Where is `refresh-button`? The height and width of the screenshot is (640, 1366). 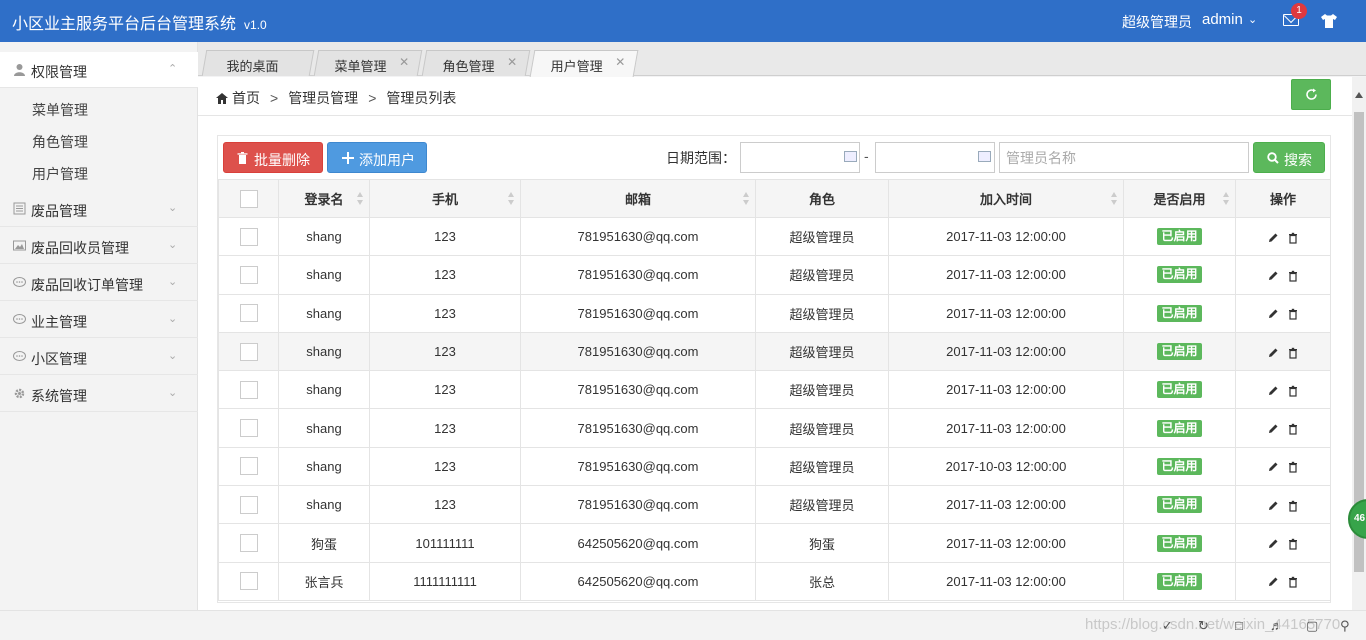
refresh-button is located at coordinates (1311, 94).